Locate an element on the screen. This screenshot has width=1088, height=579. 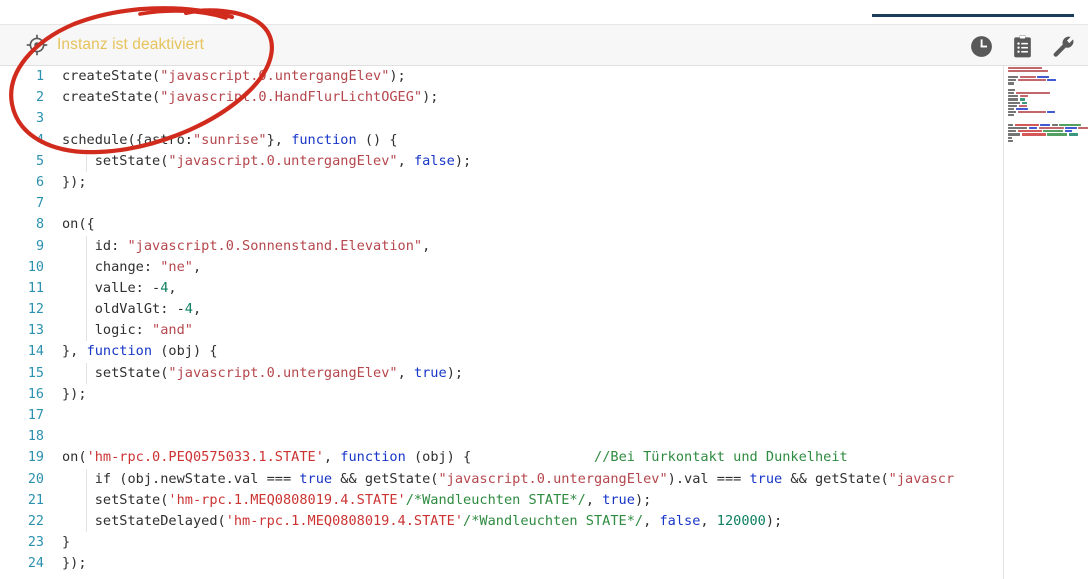
code-line: 7 is located at coordinates (501, 203).